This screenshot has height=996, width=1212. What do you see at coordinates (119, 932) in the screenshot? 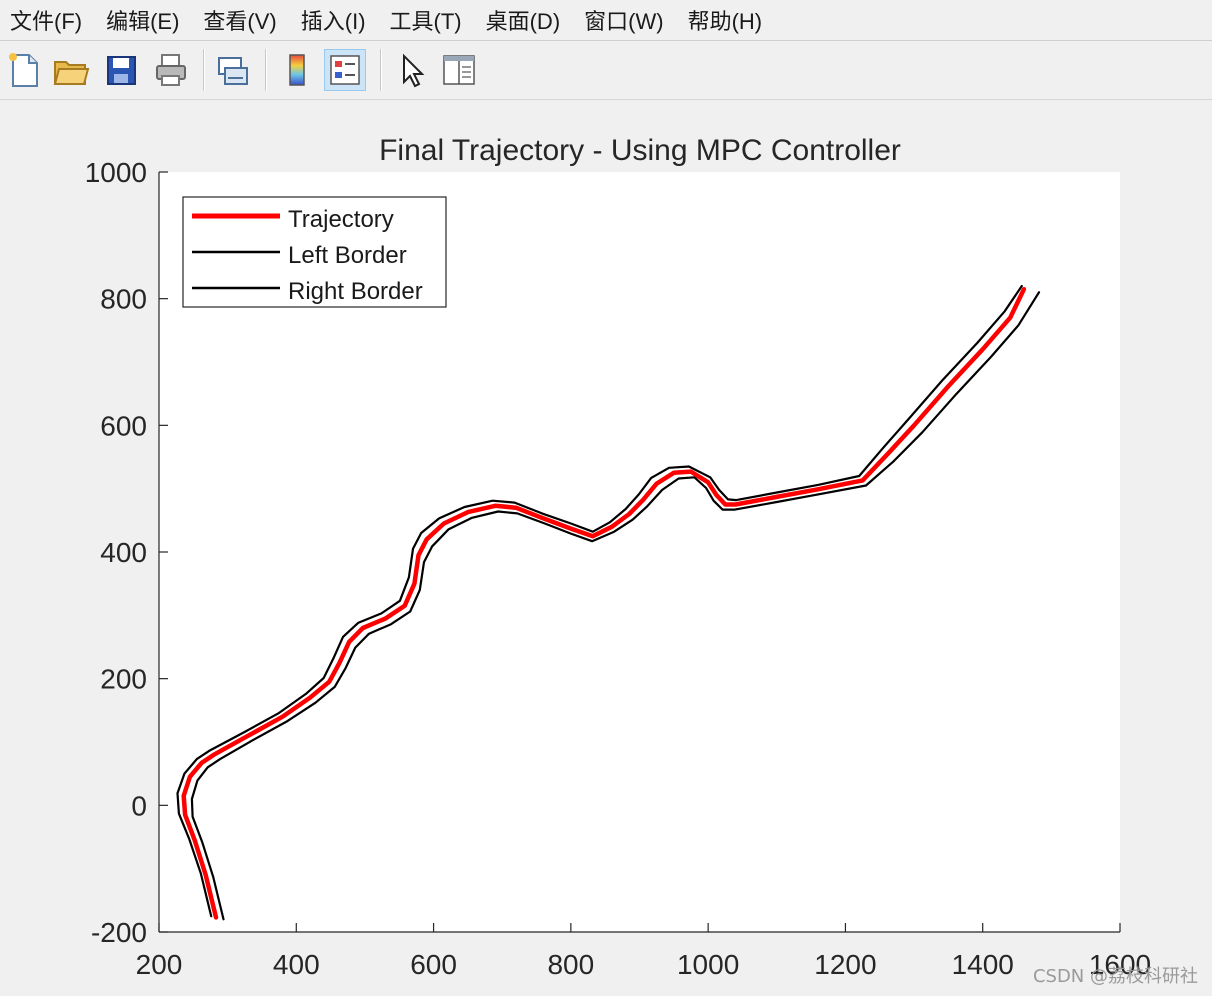
I see `y-tick-label: -200` at bounding box center [119, 932].